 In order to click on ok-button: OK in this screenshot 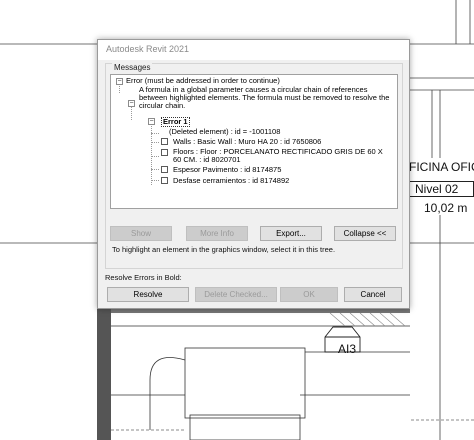, I will do `click(309, 294)`.